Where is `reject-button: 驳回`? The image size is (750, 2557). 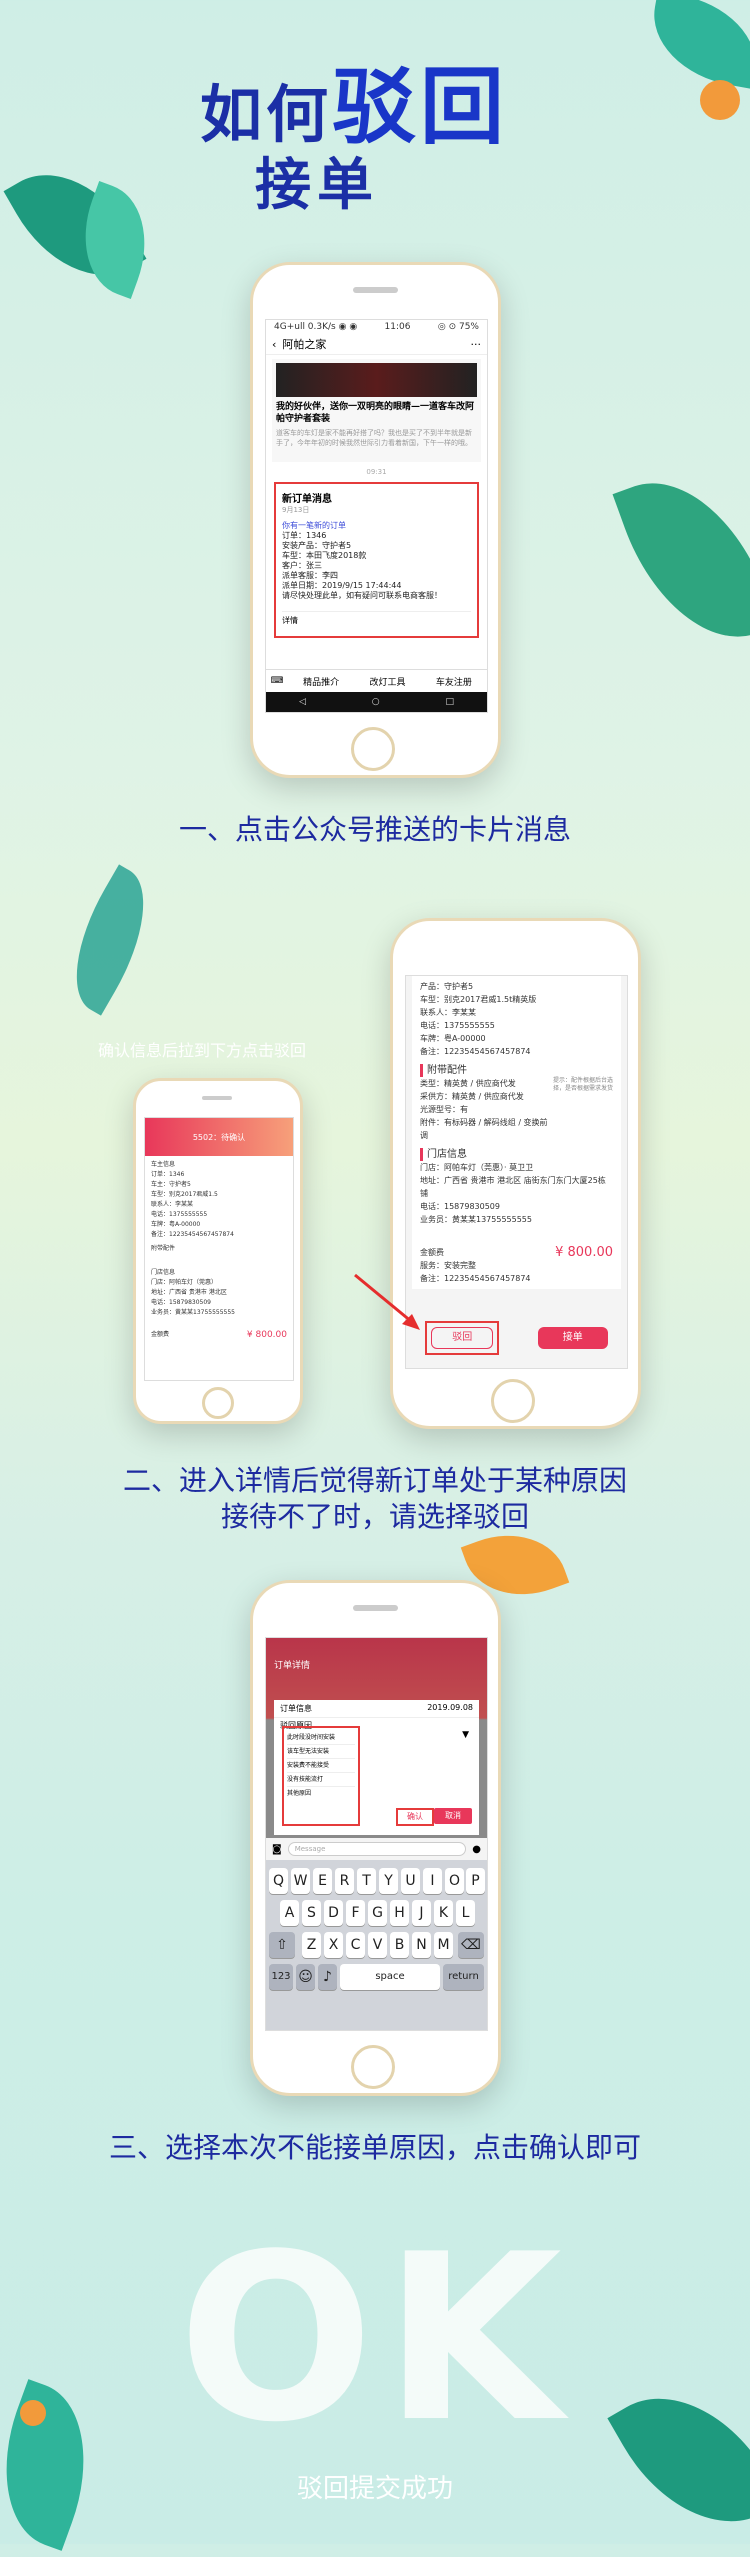
reject-button: 驳回 is located at coordinates (462, 1338).